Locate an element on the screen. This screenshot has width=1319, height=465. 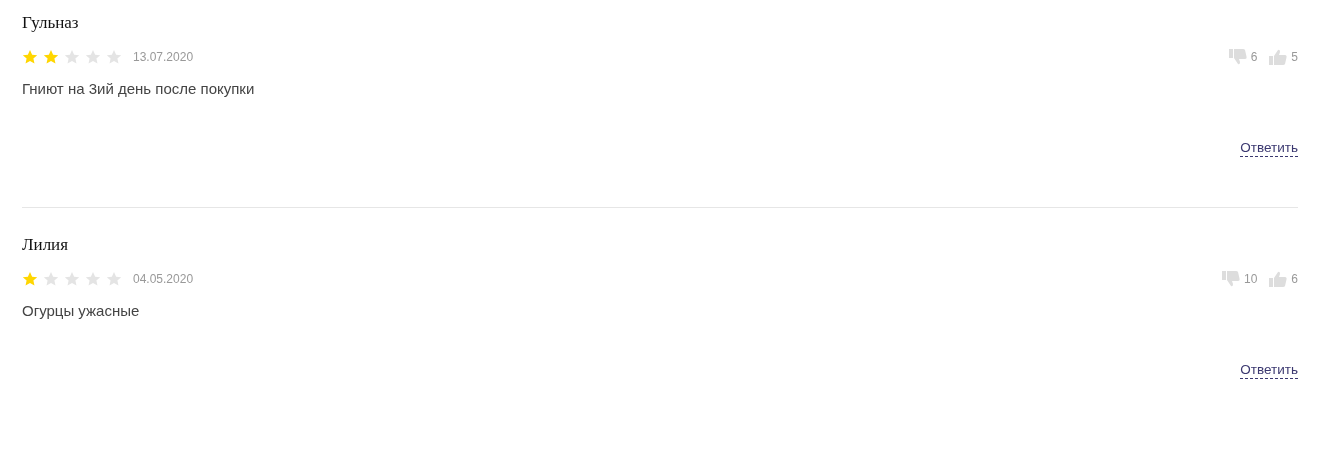
dislike-count: 6 is located at coordinates (1254, 57).